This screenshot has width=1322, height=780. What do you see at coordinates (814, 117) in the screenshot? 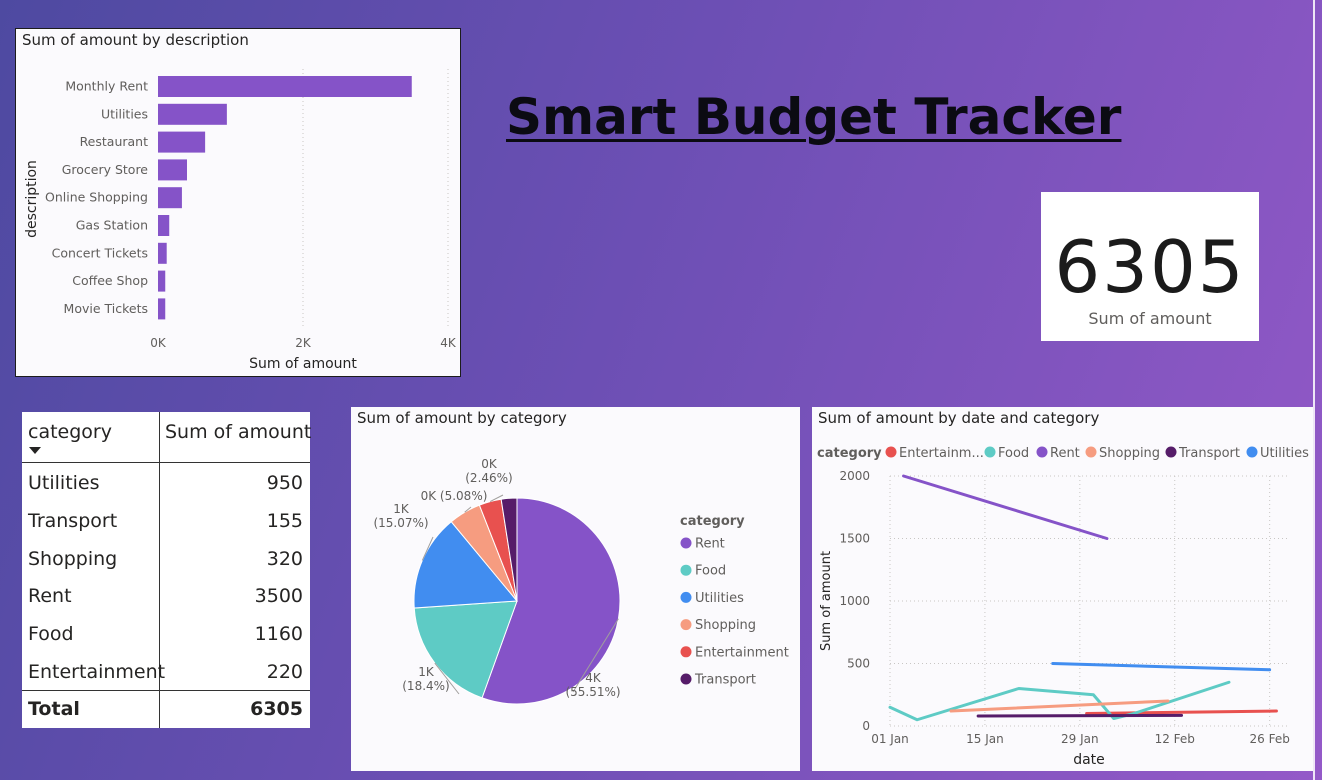
I see `page-title: Smart Budget Tracker` at bounding box center [814, 117].